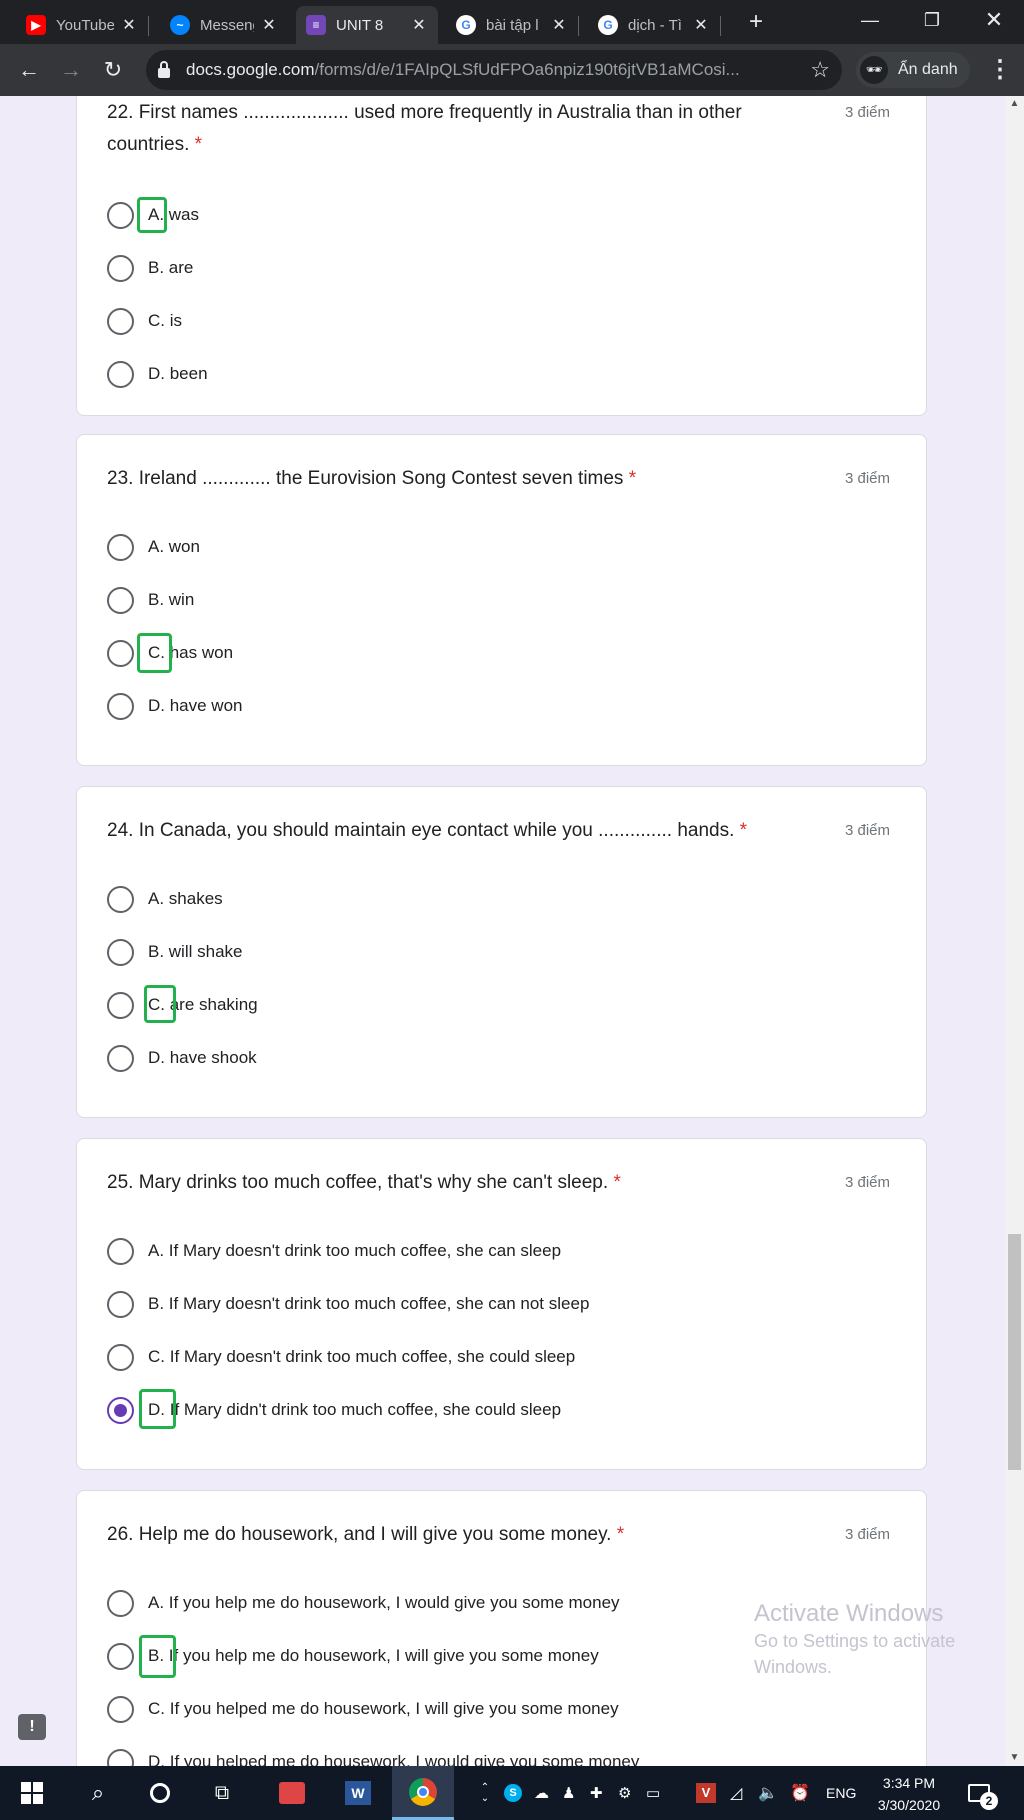 This screenshot has height=1820, width=1024. I want to click on option-c: C. is, so click(144, 321).